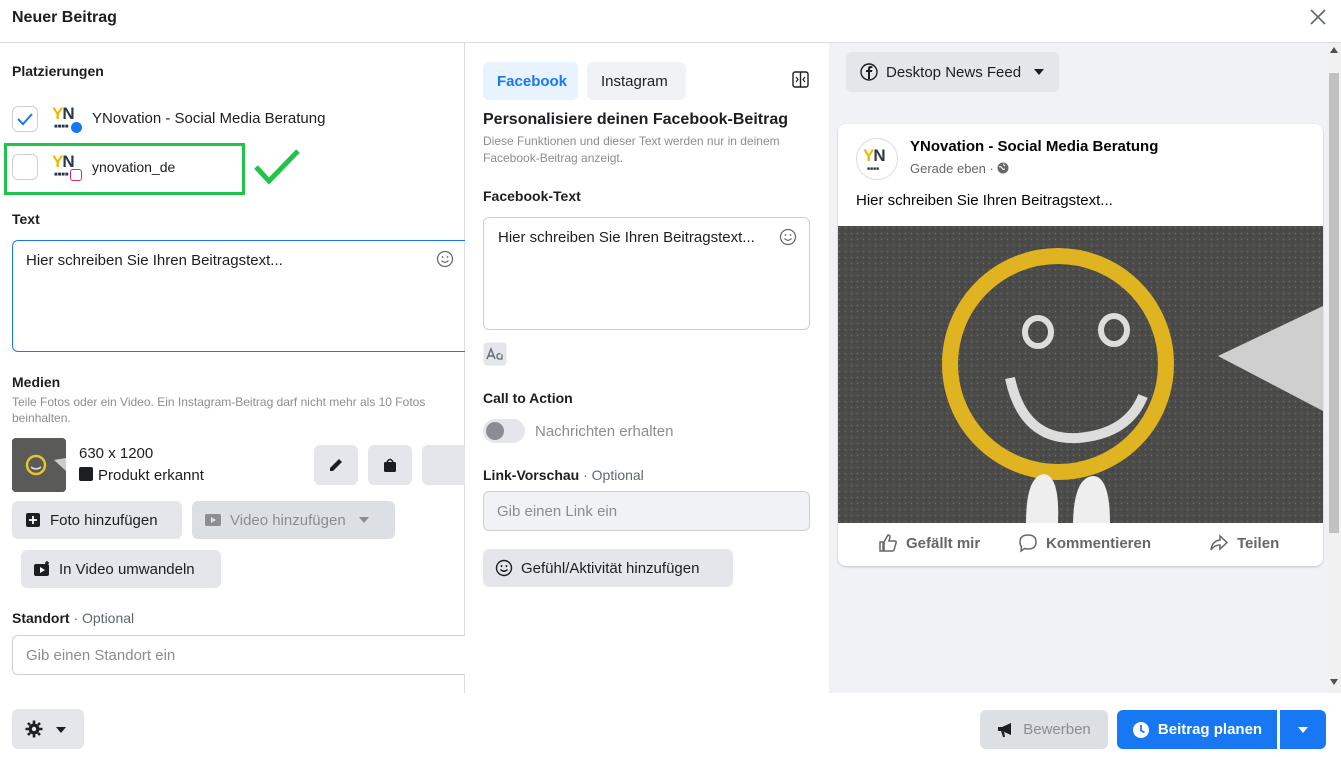 Image resolution: width=1341 pixels, height=757 pixels. I want to click on cta-toggle, so click(504, 431).